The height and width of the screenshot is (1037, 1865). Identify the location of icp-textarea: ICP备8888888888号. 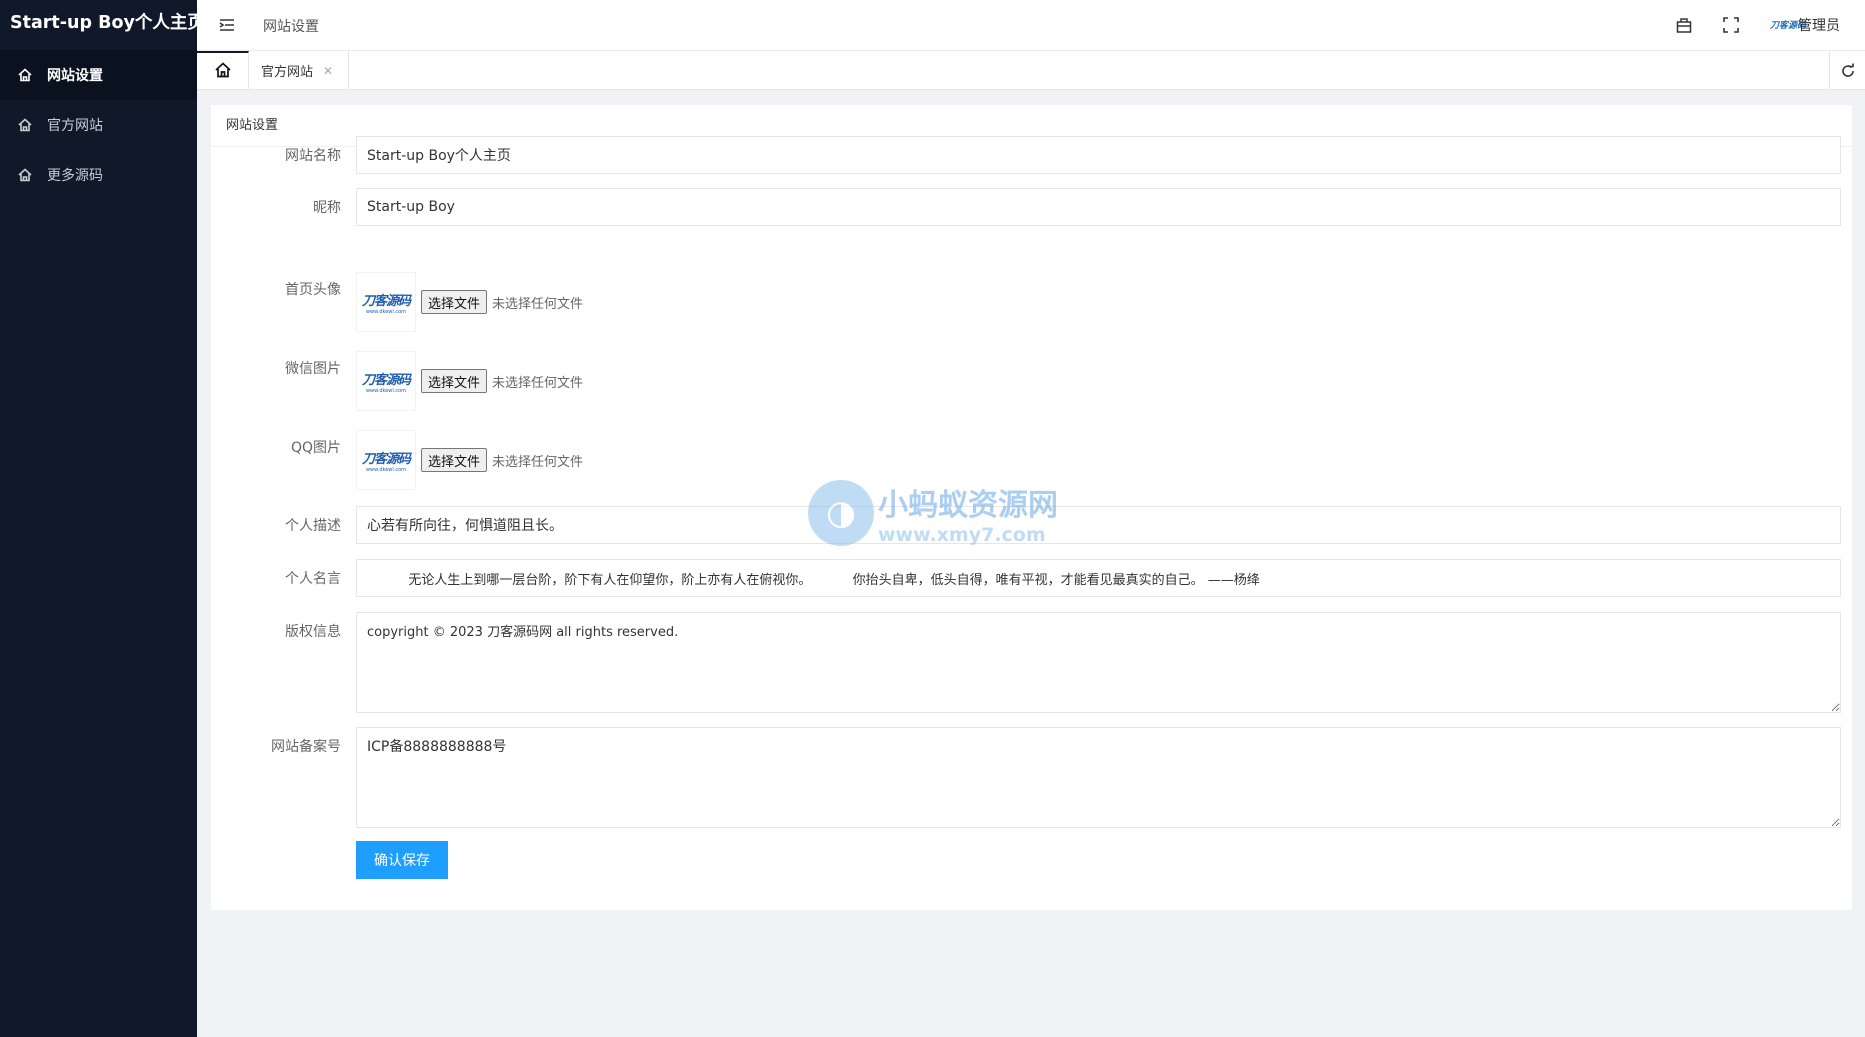
(1098, 777).